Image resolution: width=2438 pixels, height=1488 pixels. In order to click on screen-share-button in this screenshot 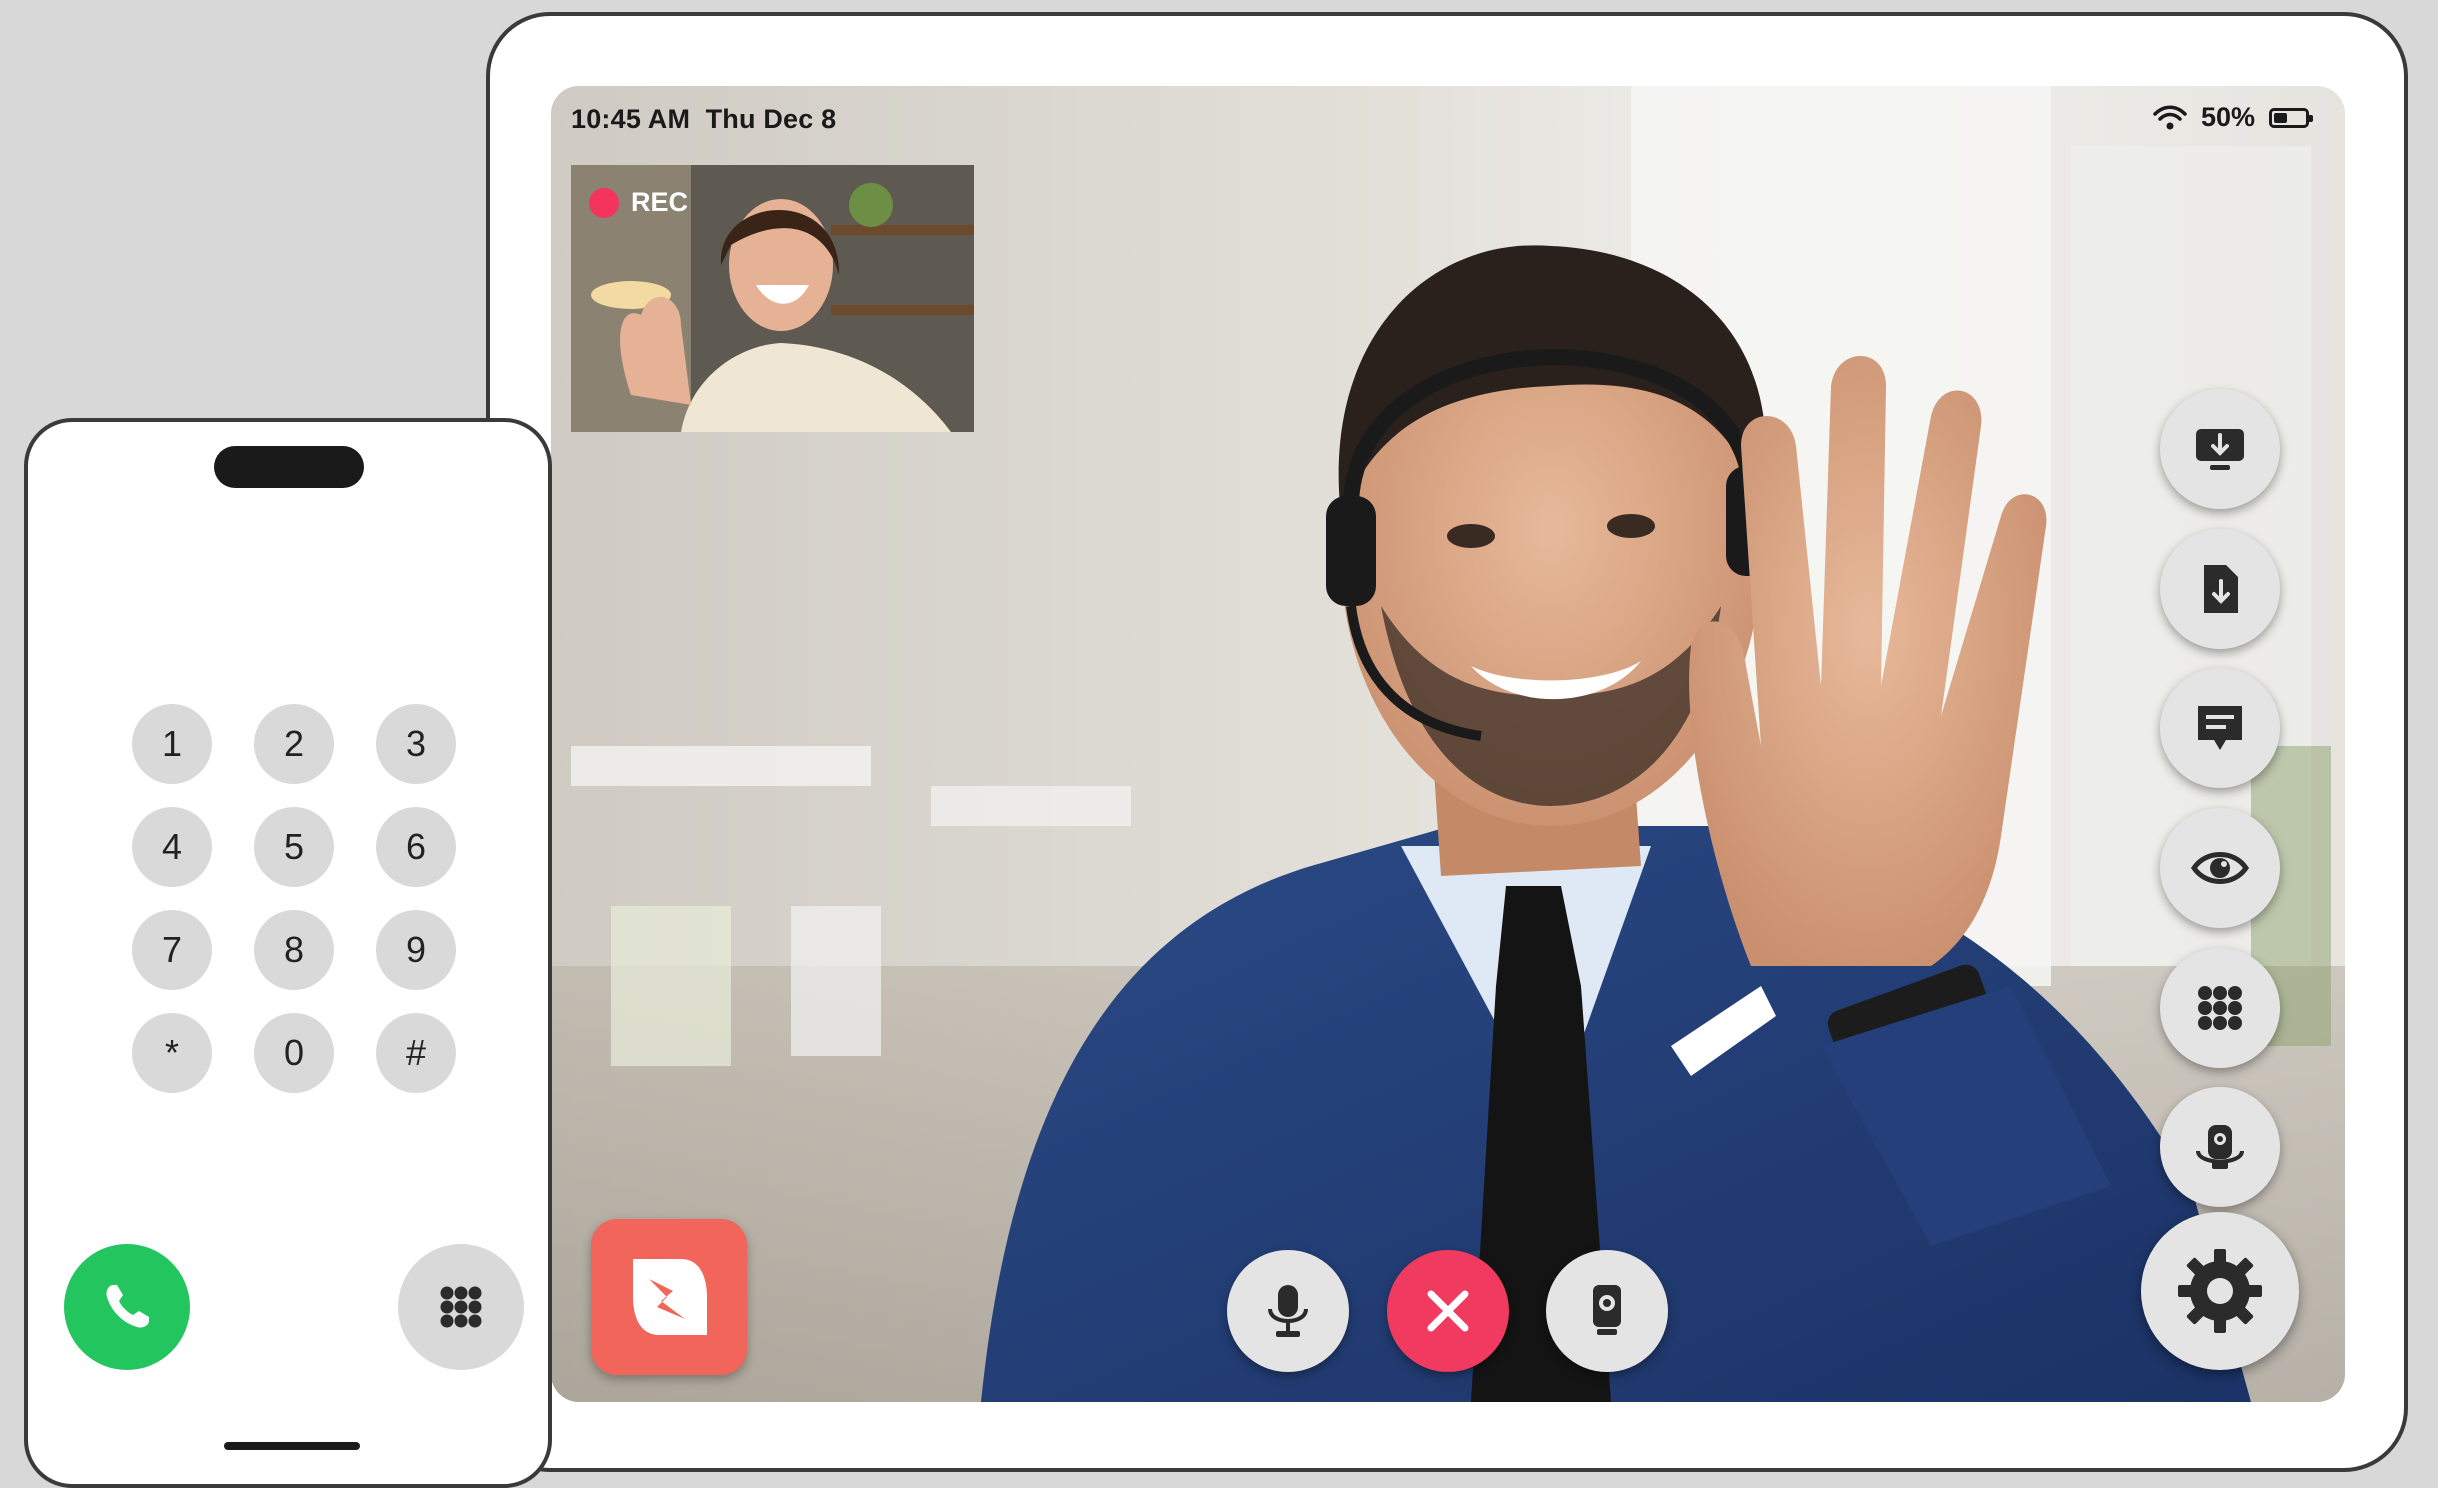, I will do `click(2220, 449)`.